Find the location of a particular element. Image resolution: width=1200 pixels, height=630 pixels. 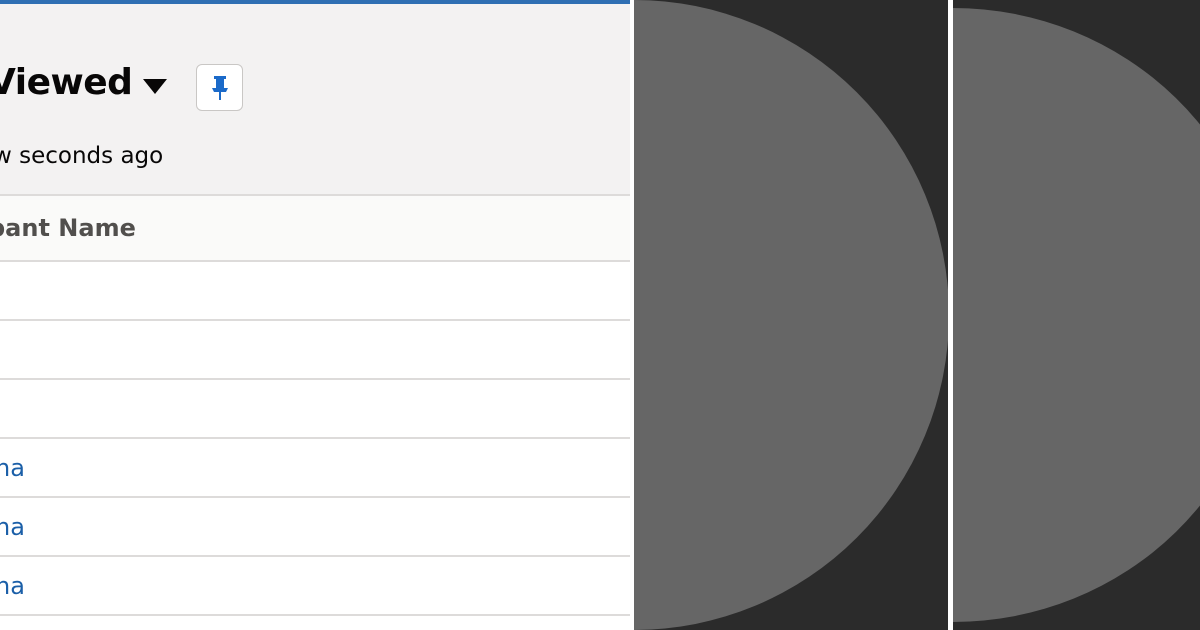

list-view-title: Viewed is located at coordinates (66, 82).